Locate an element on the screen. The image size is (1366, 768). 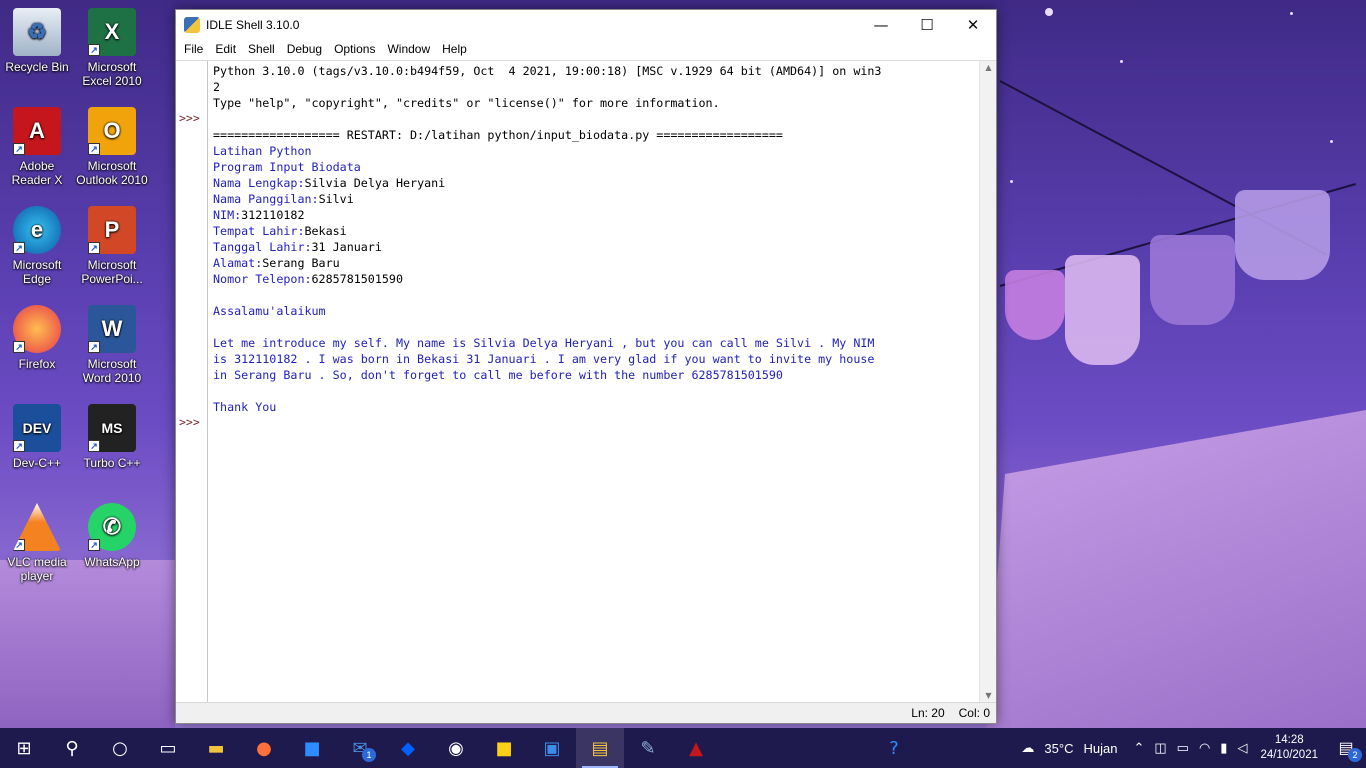
taskbar-cortana-button: ○ is located at coordinates (120, 748).